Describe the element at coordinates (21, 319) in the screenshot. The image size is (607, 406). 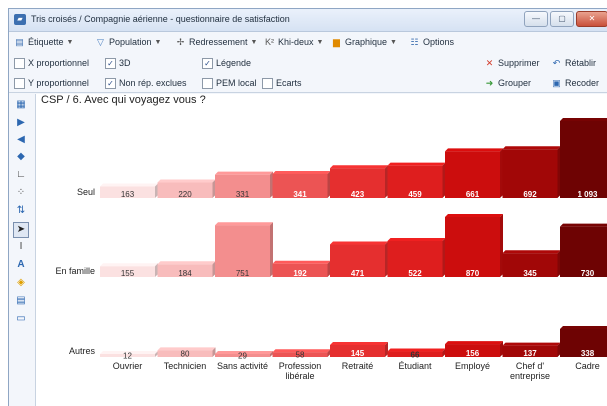
I see `window-icon: ▭` at that location.